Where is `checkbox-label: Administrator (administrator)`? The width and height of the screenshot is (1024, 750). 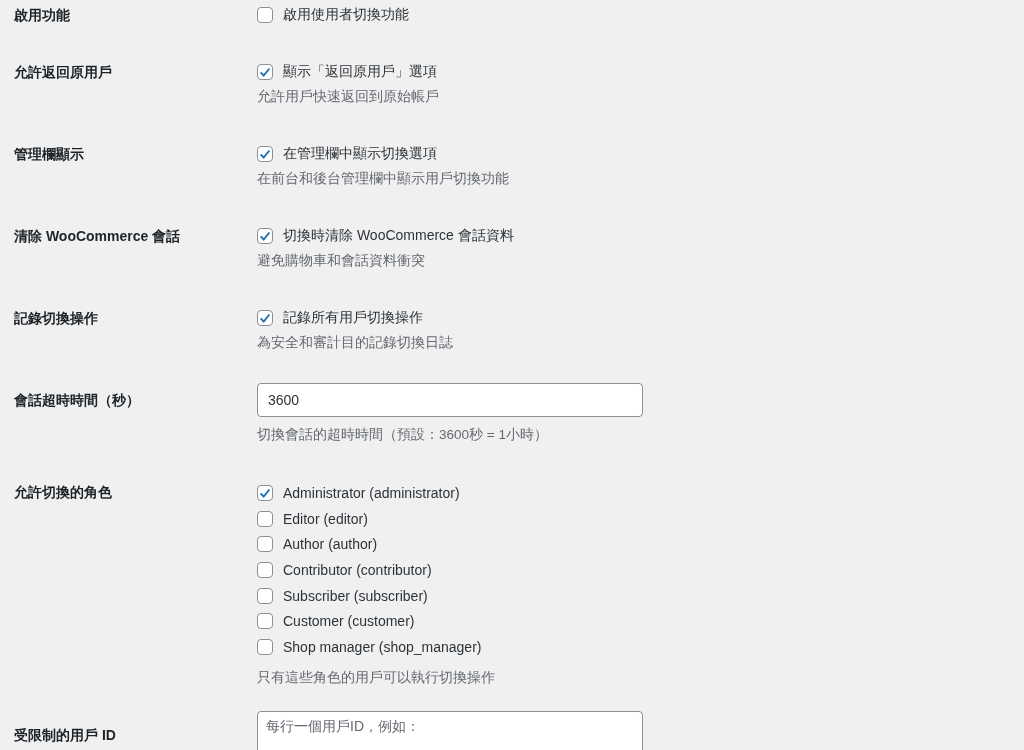
checkbox-label: Administrator (administrator) is located at coordinates (371, 492).